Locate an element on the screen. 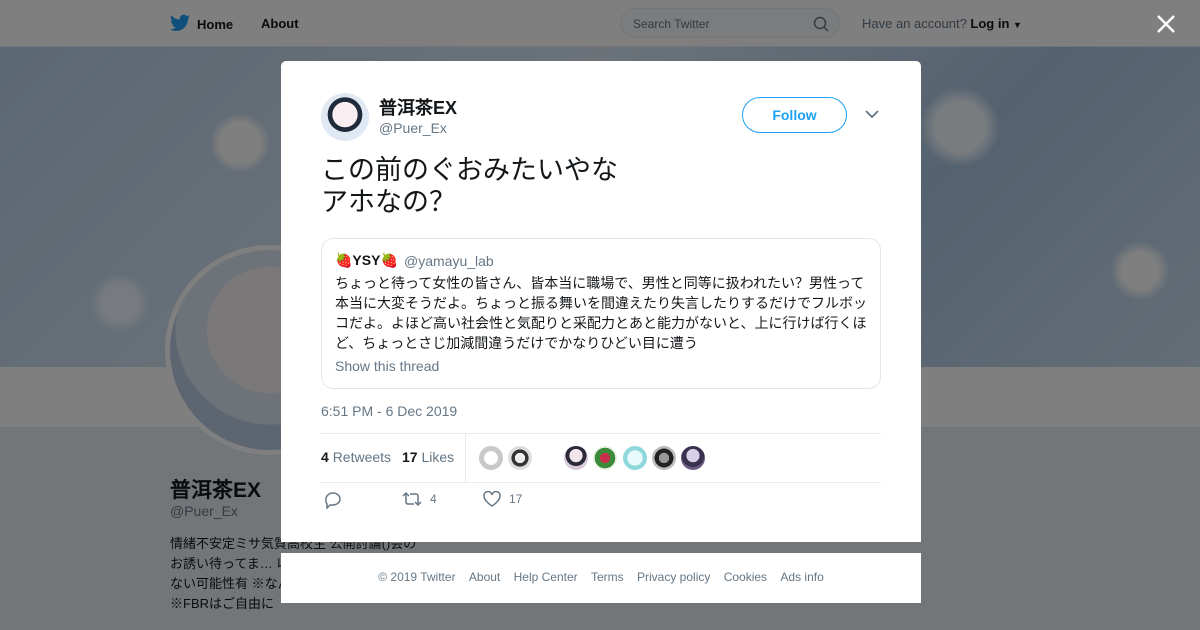  retweets-stat: 4 Retweets is located at coordinates (356, 457).